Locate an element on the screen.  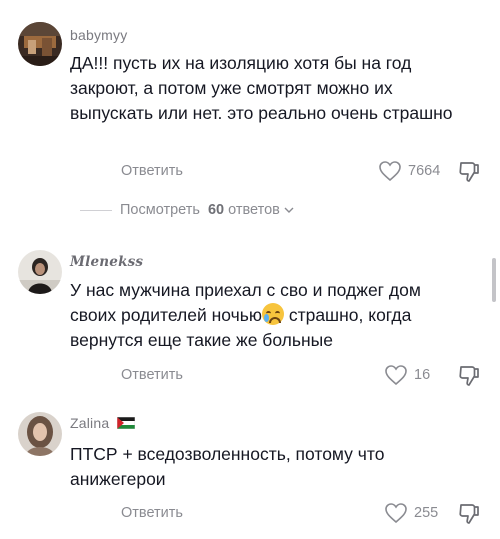
like-count: 255 is located at coordinates (426, 513).